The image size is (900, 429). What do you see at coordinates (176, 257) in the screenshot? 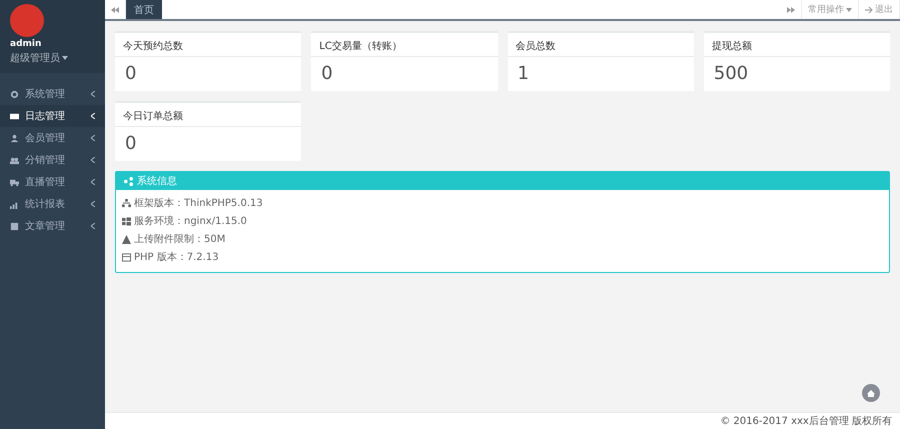
I see `info-line: PHP 版本：7.2.13` at bounding box center [176, 257].